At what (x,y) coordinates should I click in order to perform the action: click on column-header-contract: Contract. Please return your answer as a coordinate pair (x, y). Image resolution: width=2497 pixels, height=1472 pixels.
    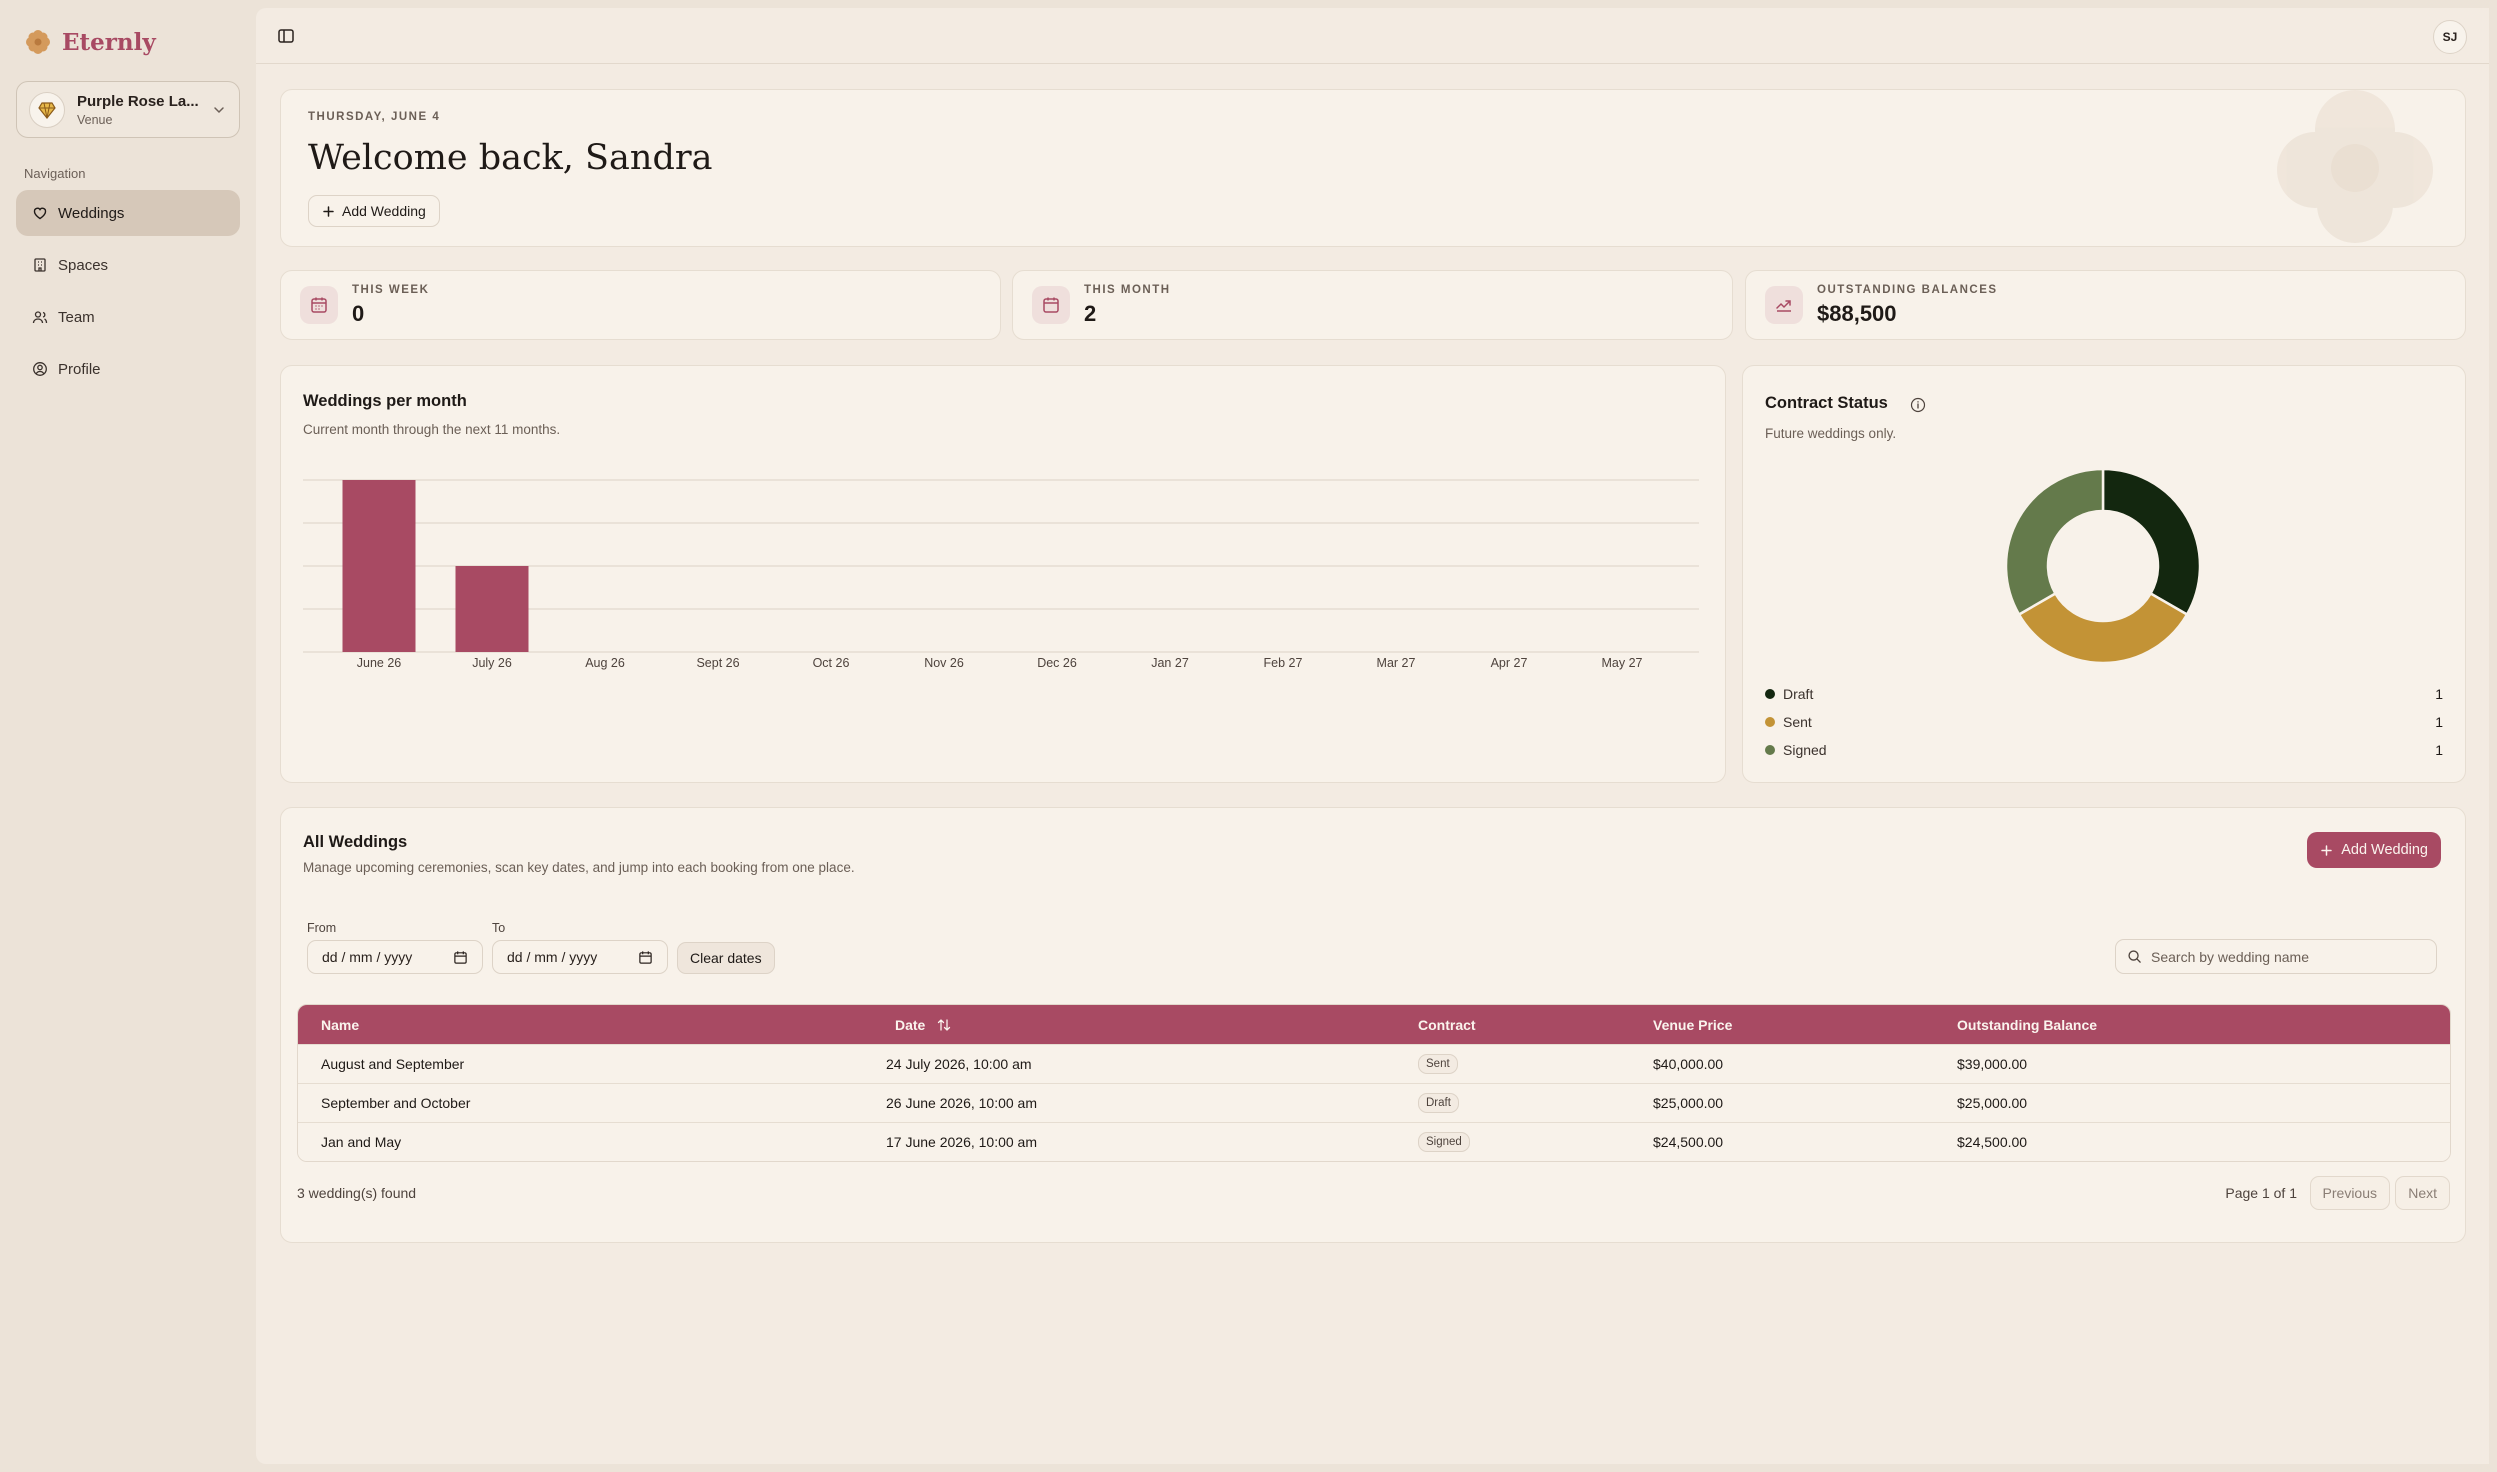
    Looking at the image, I should click on (1447, 1024).